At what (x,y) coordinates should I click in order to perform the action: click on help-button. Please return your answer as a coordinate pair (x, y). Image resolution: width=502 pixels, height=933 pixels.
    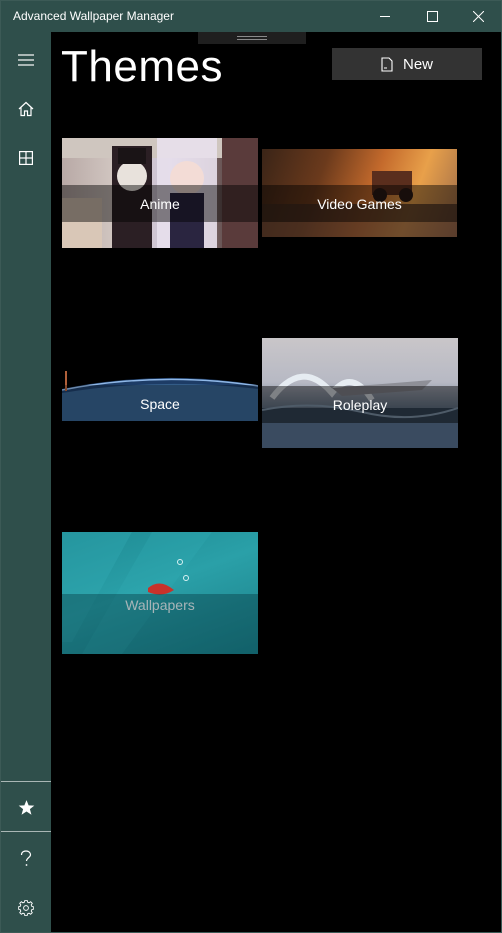
    Looking at the image, I should click on (26, 858).